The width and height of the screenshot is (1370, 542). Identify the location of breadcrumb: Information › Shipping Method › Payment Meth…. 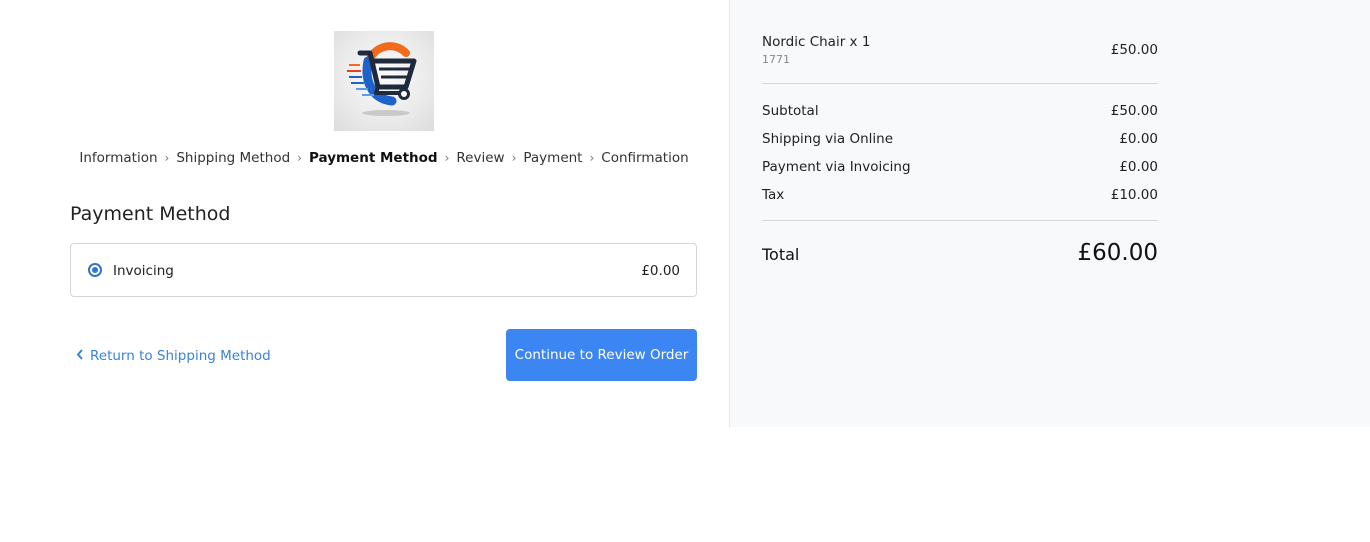
(384, 158).